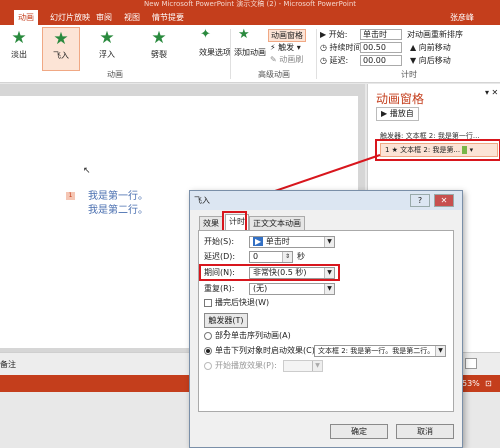 This screenshot has width=500, height=448. I want to click on repeat-dropdown: (无) ▼, so click(292, 289).